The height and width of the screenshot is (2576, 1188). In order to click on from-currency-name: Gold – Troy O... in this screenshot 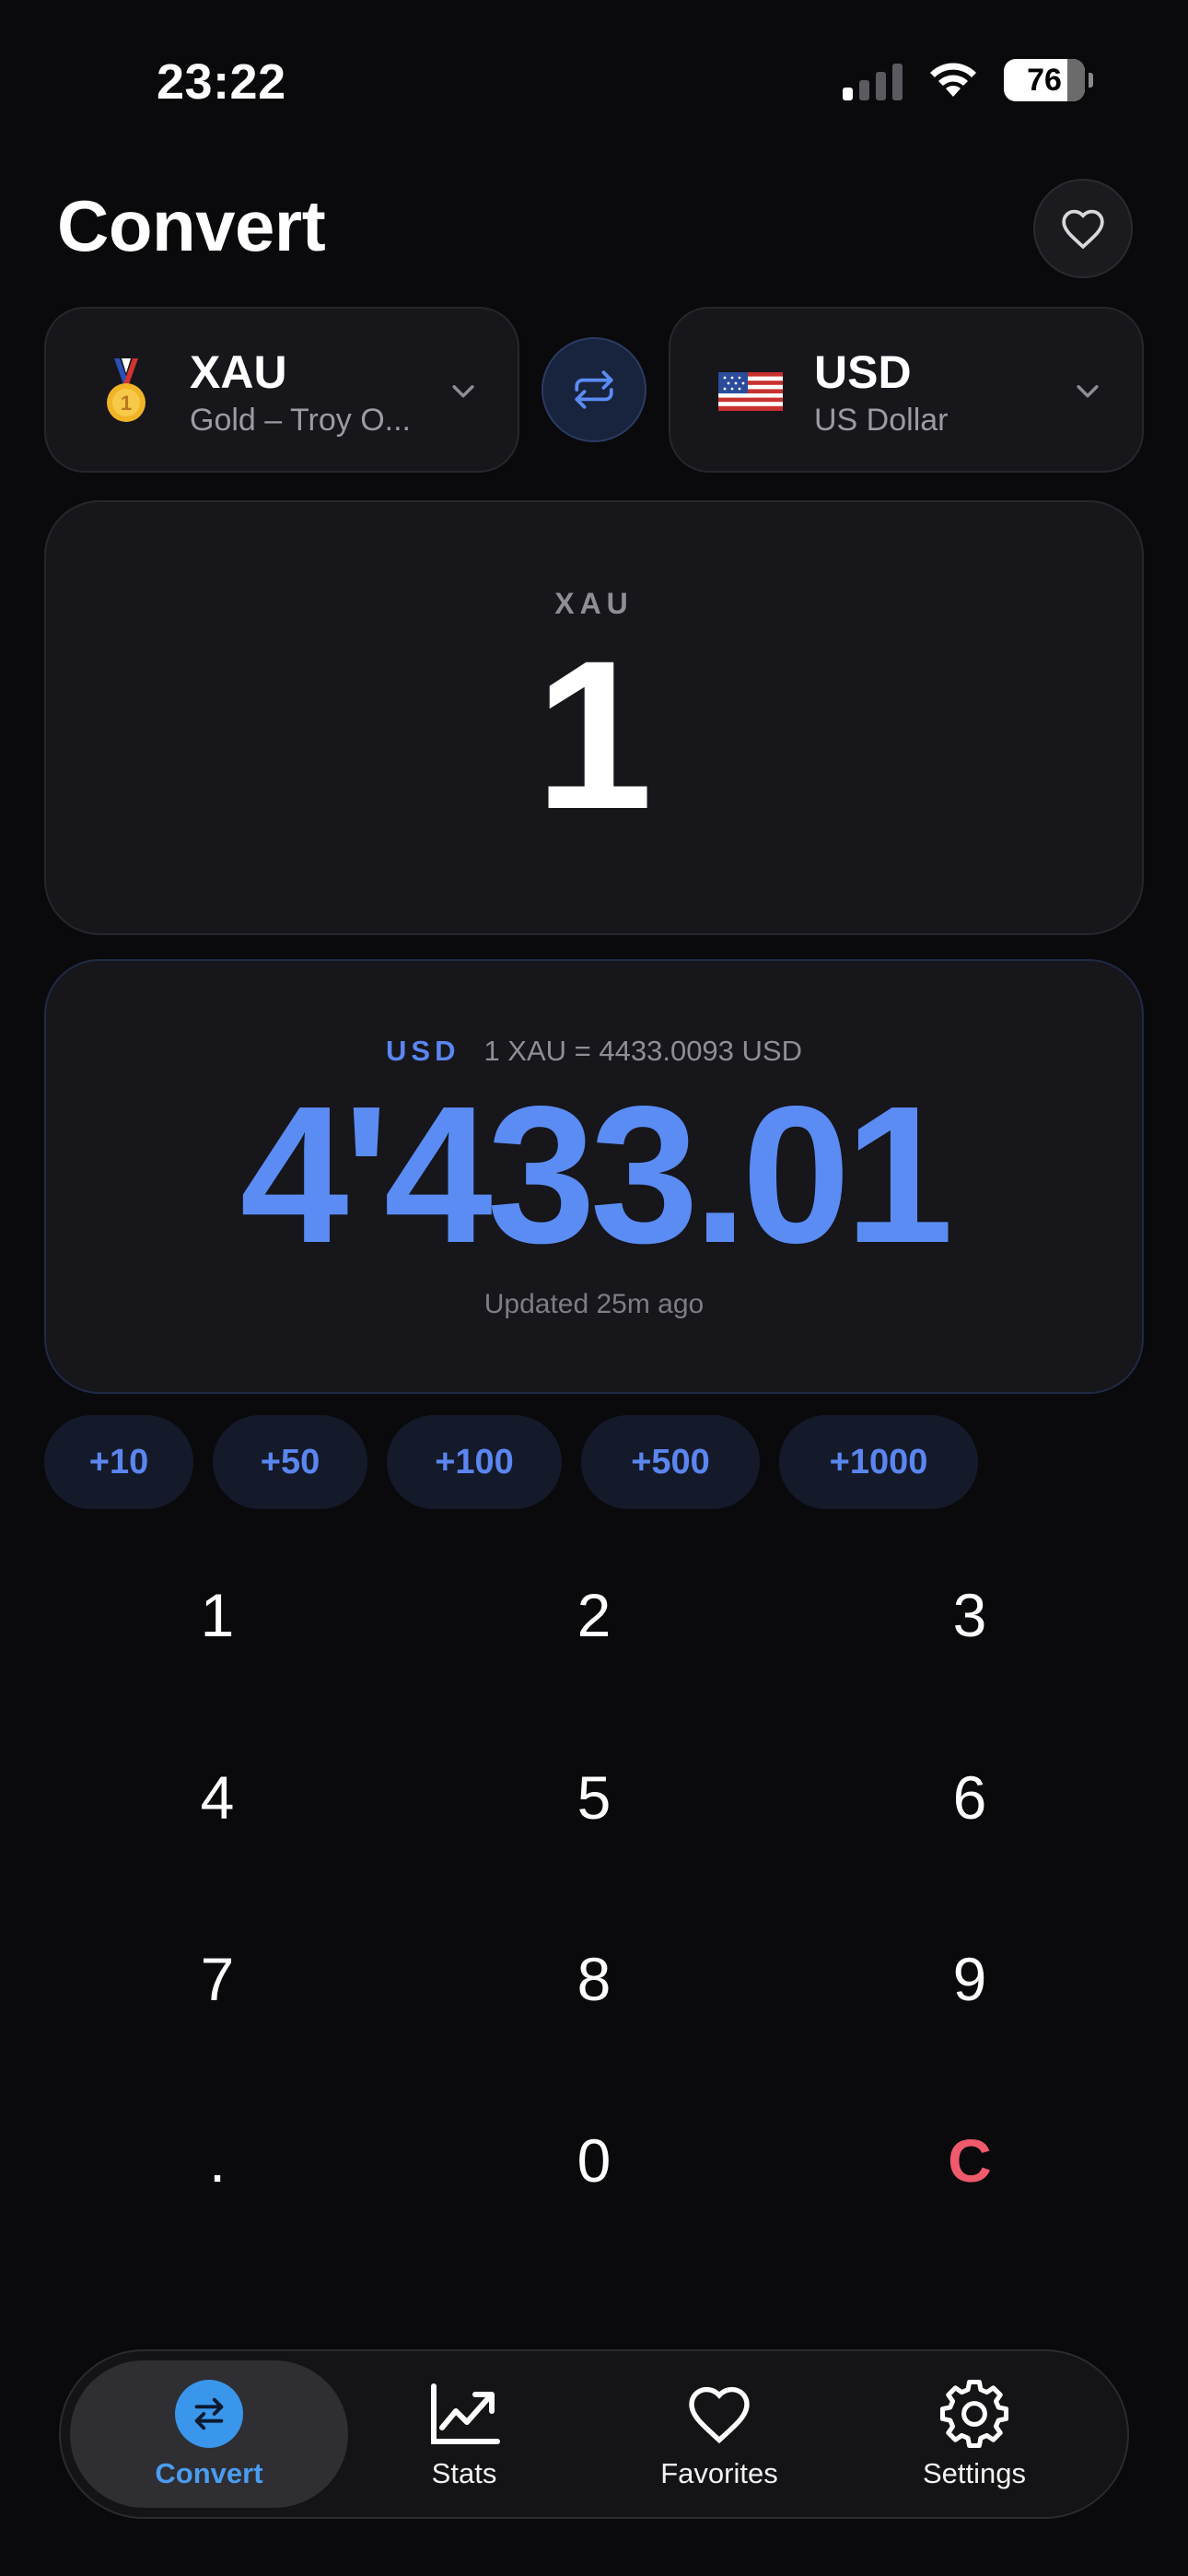, I will do `click(300, 420)`.